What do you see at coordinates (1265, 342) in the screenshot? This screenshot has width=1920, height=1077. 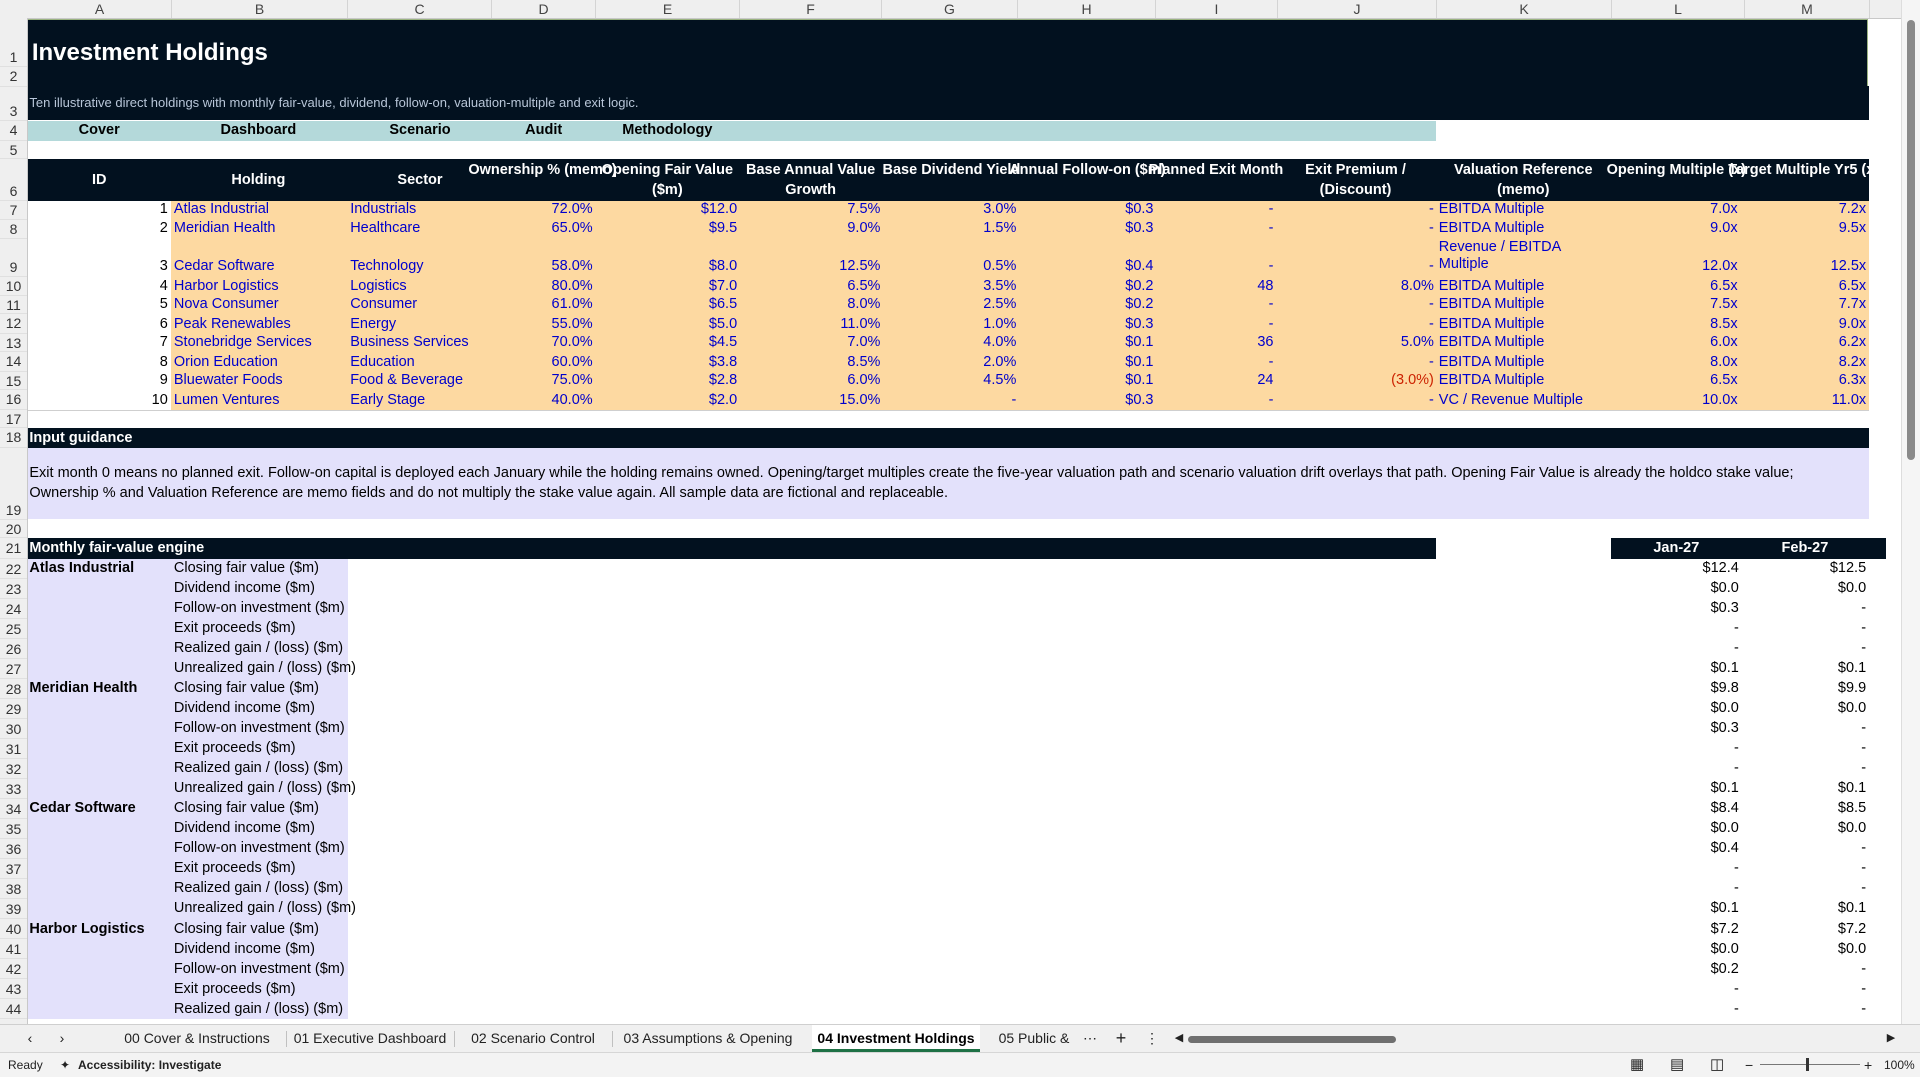 I see `planned-exit-month: 36` at bounding box center [1265, 342].